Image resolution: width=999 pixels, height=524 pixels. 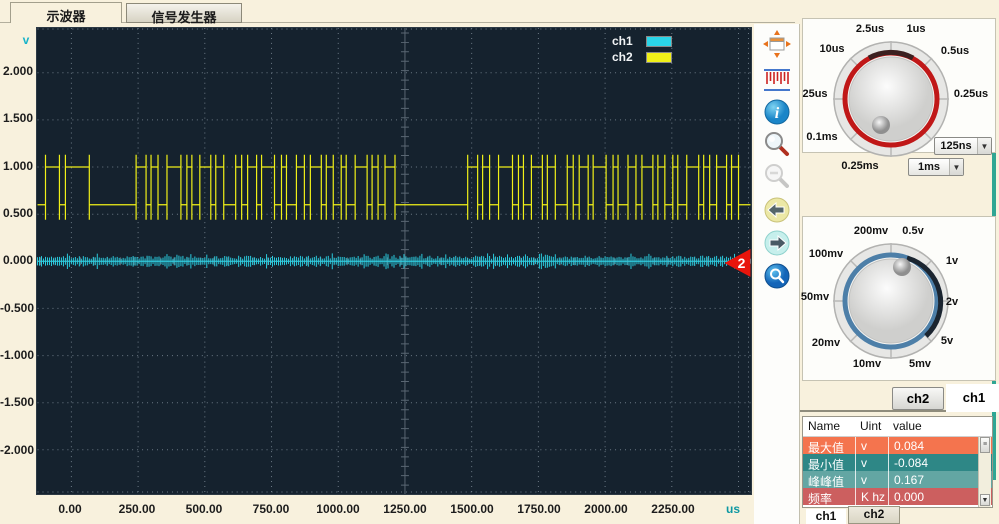 What do you see at coordinates (871, 231) in the screenshot?
I see `voltage-label: 200mv` at bounding box center [871, 231].